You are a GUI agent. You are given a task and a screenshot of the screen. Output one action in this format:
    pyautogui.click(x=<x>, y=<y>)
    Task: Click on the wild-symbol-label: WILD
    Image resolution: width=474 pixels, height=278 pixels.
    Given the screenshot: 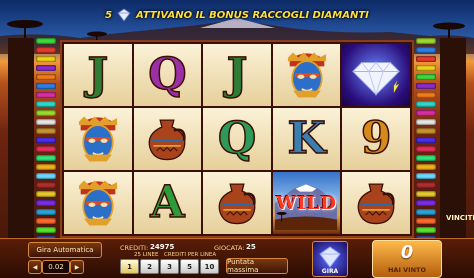 What is the action you would take?
    pyautogui.click(x=307, y=203)
    